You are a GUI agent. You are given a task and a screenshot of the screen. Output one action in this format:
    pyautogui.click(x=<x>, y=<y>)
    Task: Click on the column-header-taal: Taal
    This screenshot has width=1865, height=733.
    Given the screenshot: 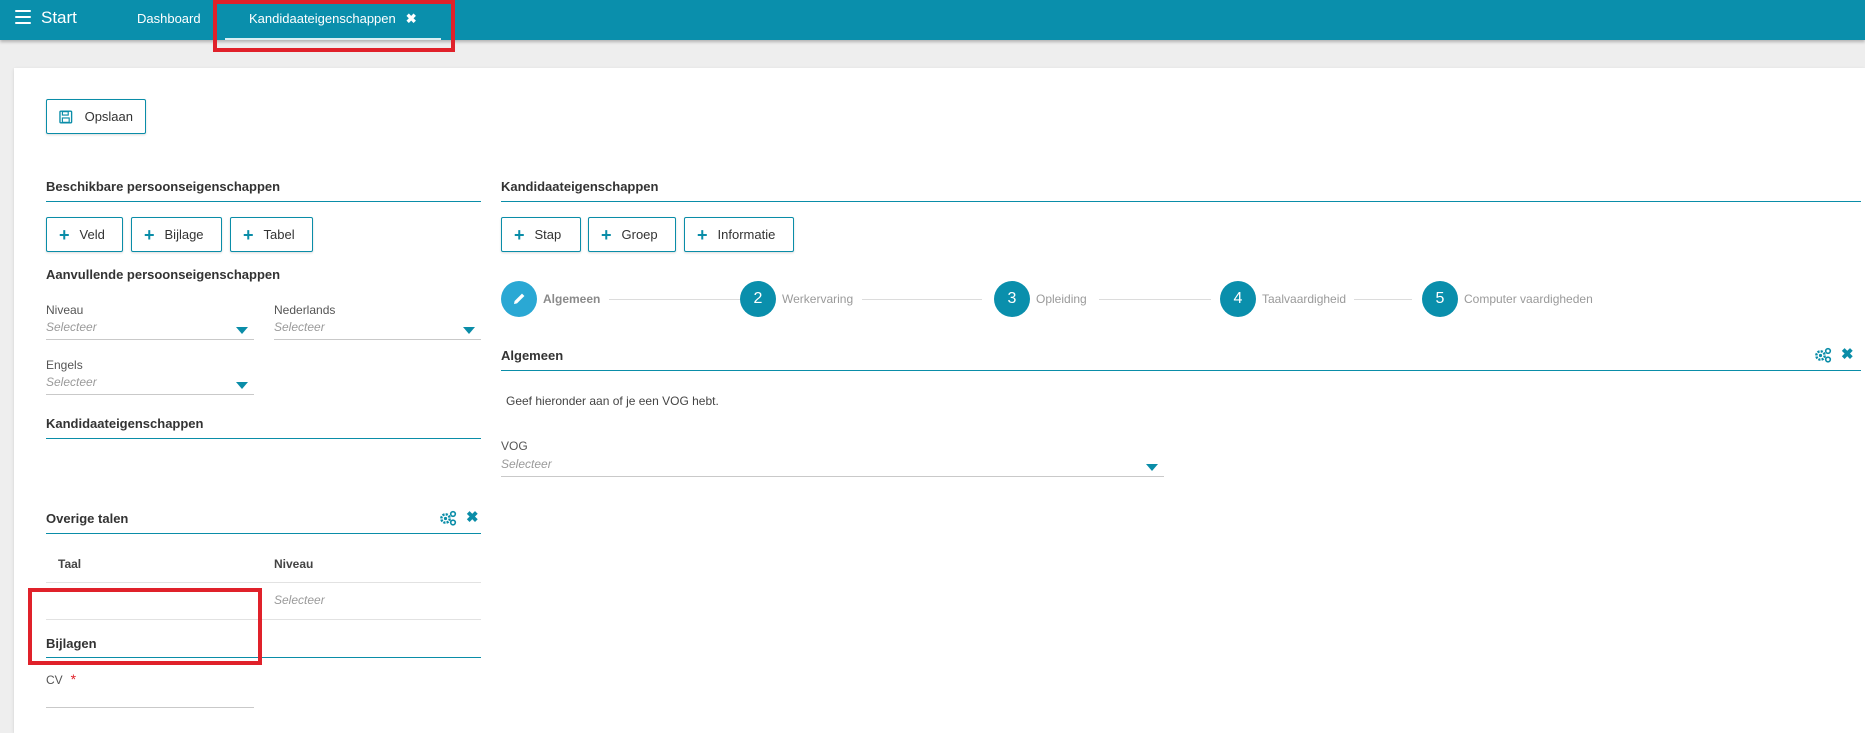 What is the action you would take?
    pyautogui.click(x=70, y=564)
    